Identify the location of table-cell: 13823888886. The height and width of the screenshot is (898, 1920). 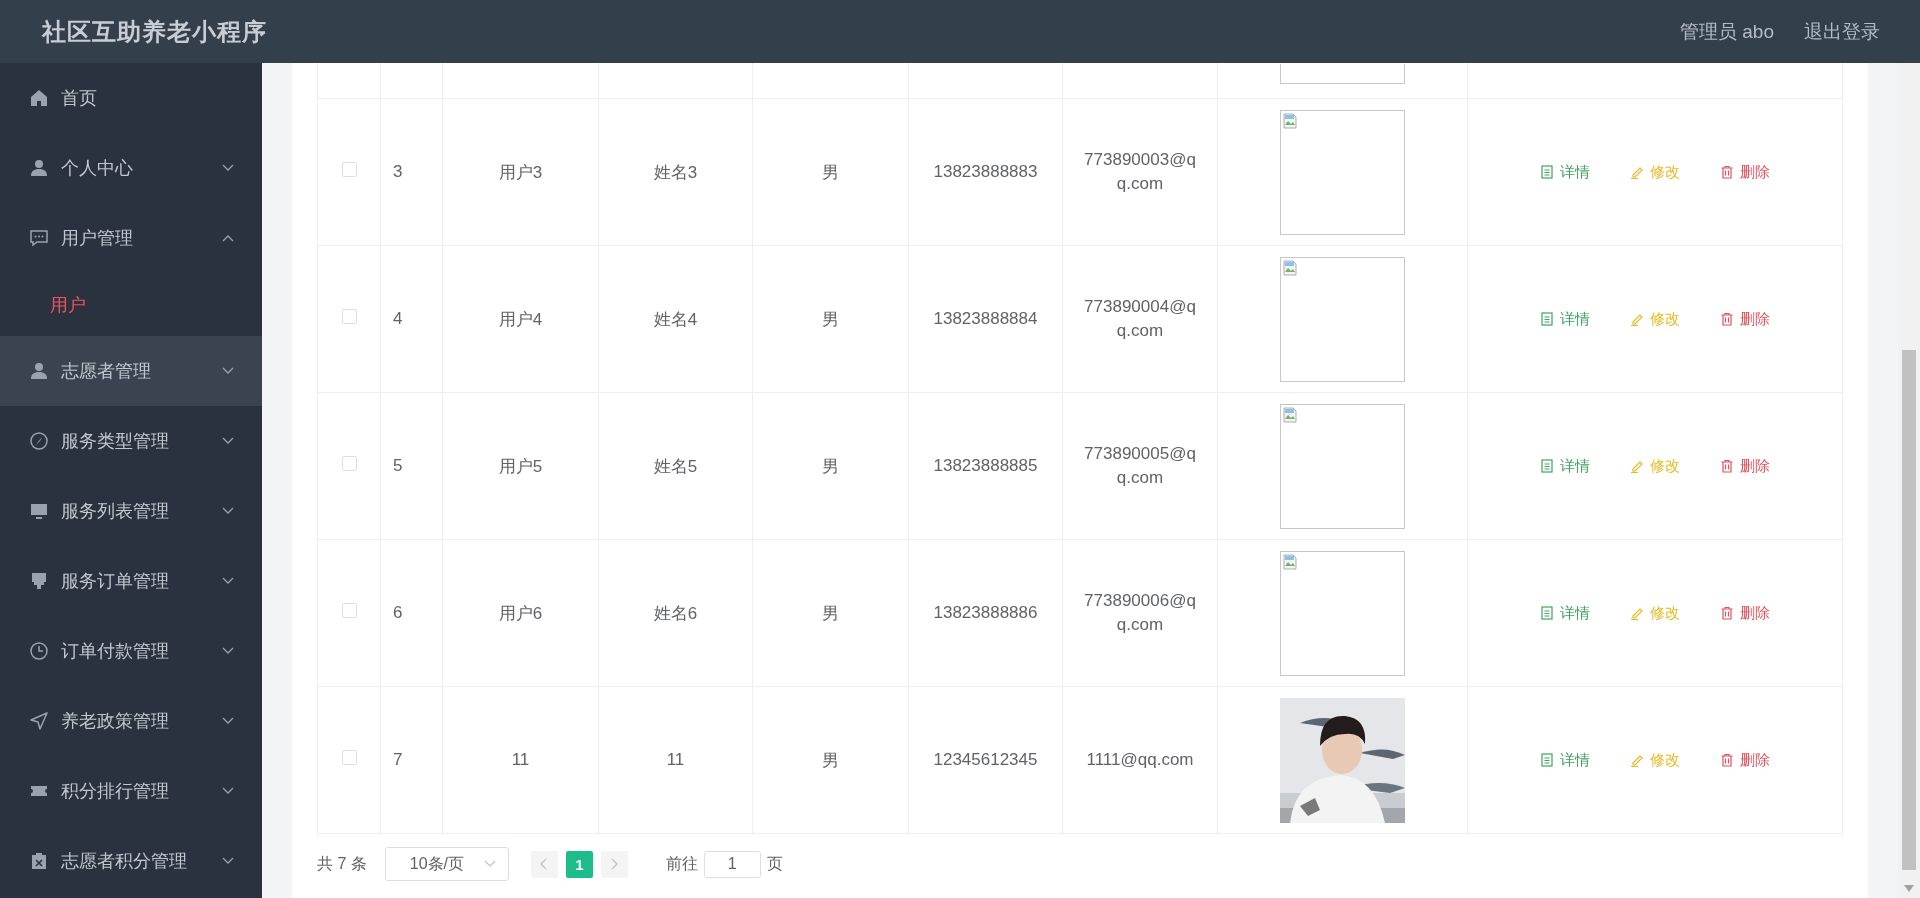
(985, 613).